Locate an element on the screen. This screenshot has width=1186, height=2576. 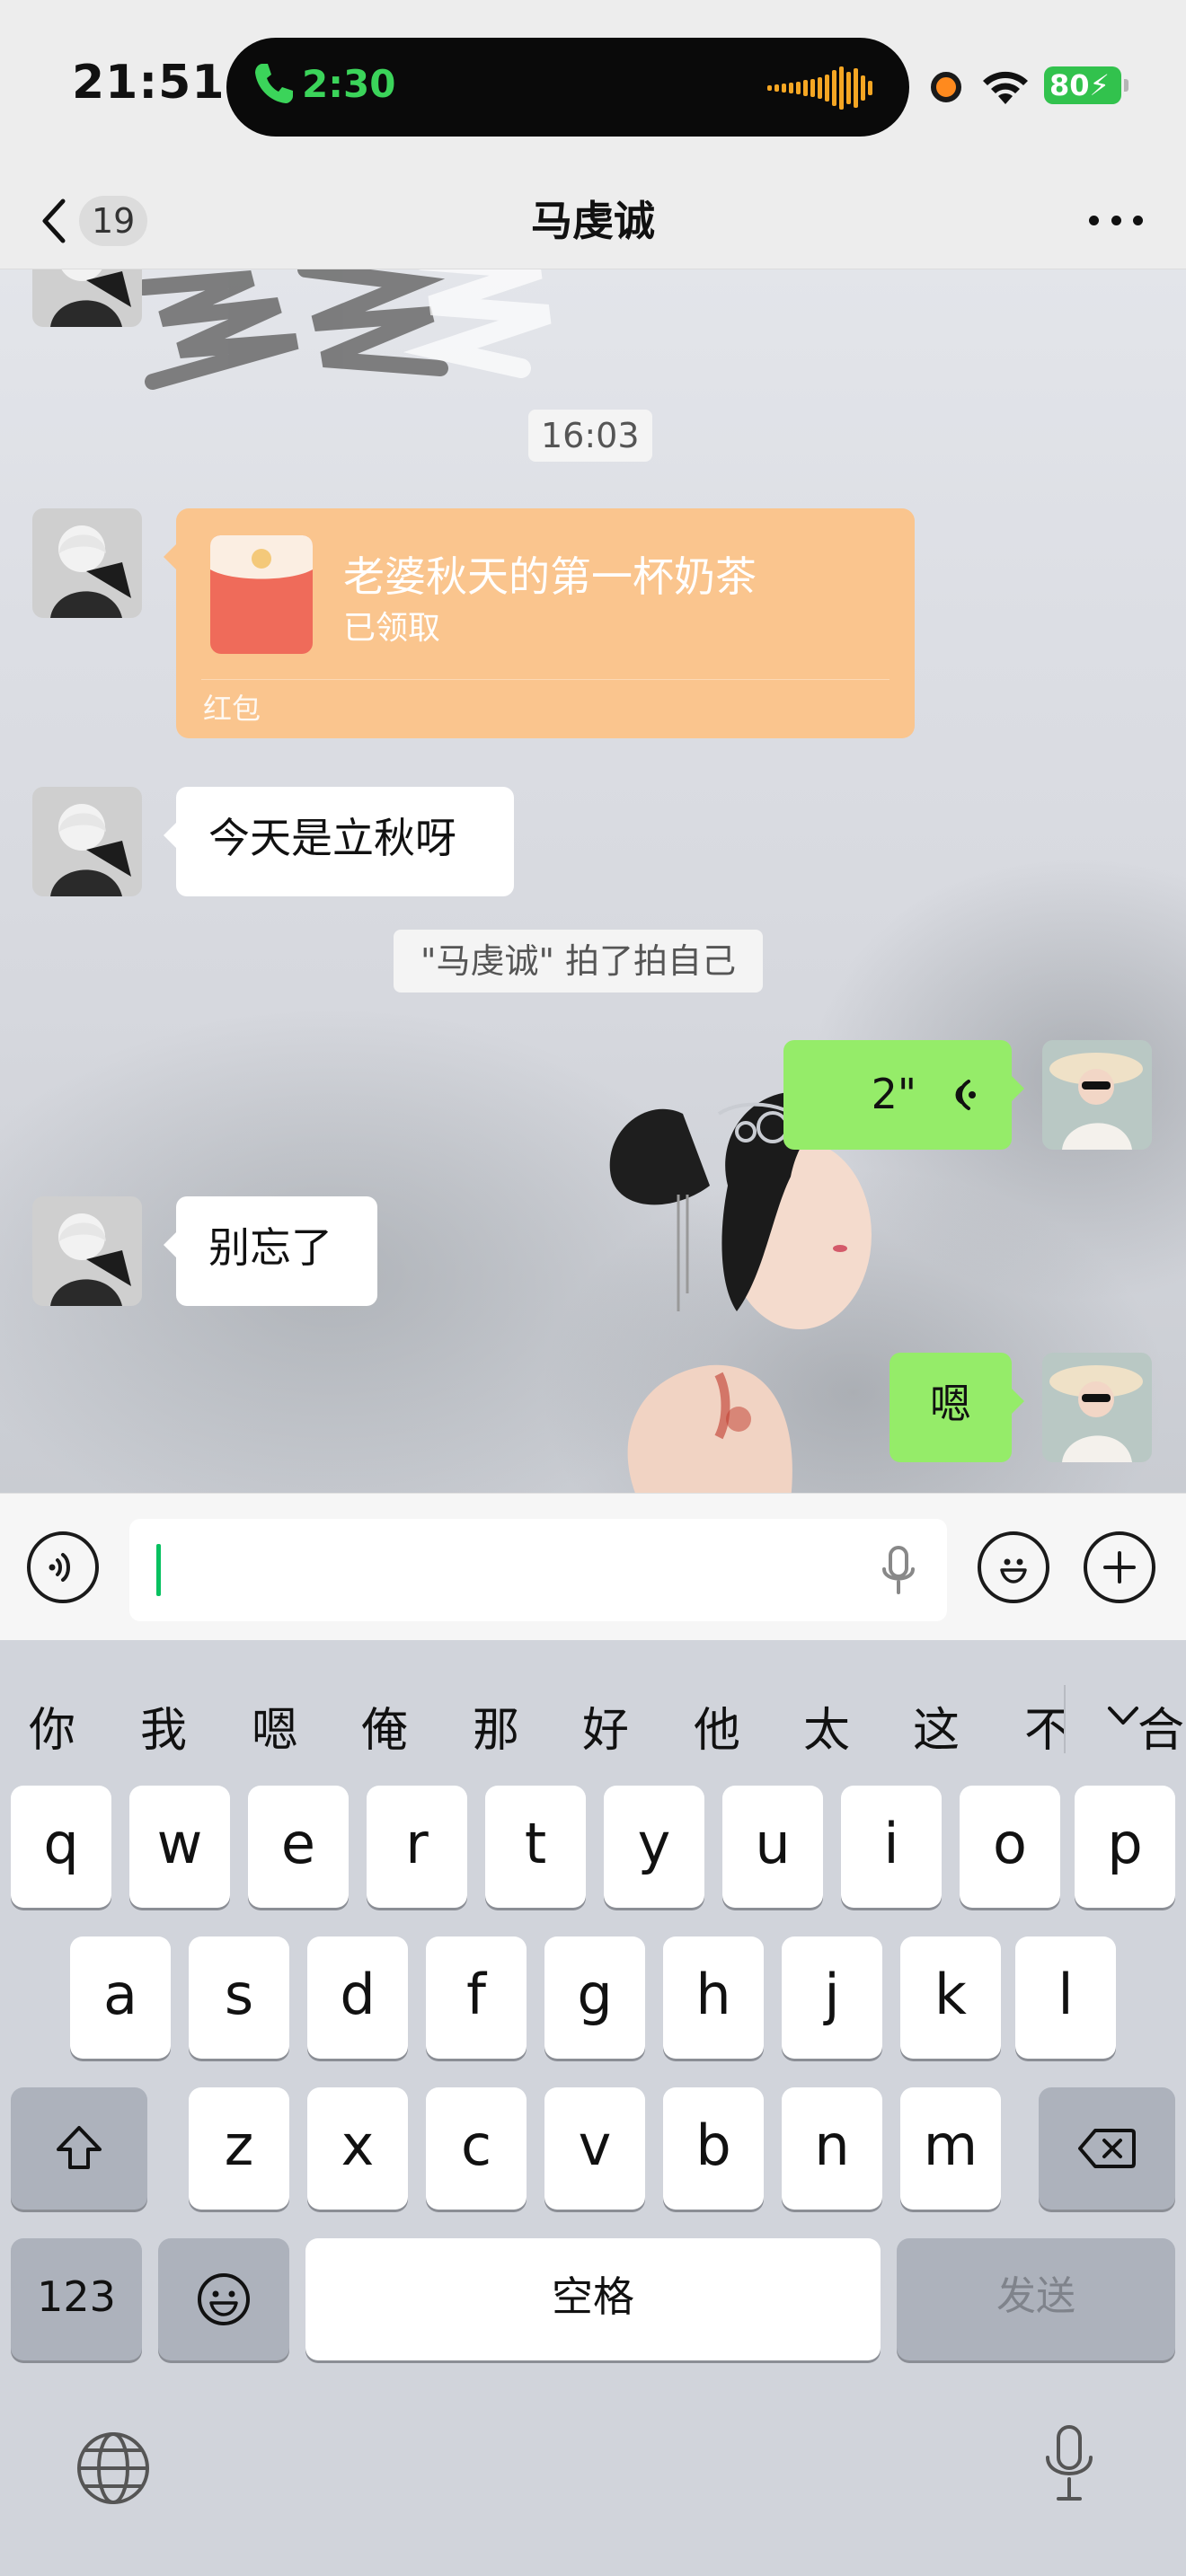
message-bubble-received: 今天是立秋呀 is located at coordinates (339, 841).